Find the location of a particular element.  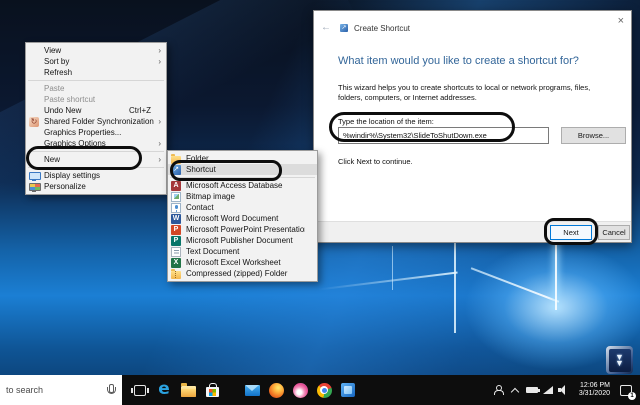

dialog-title: Create Shortcut is located at coordinates (382, 28).